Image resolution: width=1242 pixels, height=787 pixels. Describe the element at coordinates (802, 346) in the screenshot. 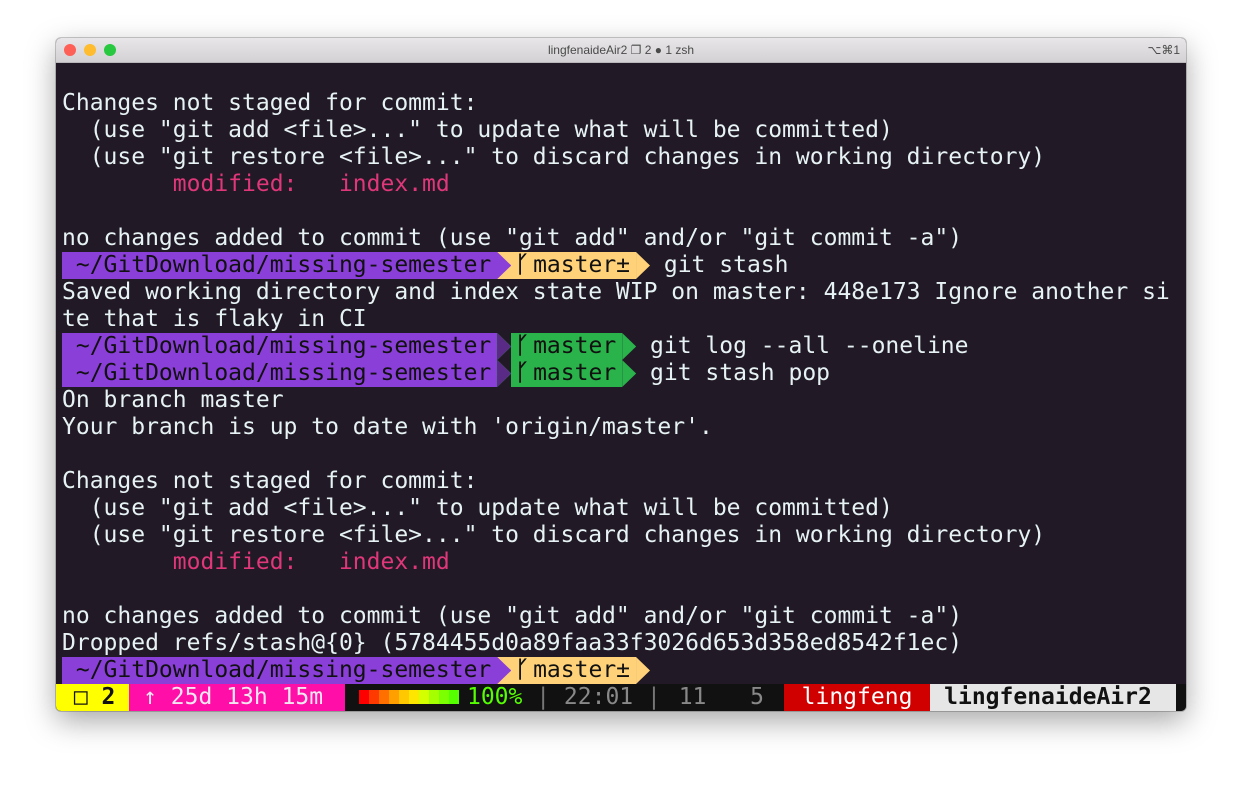

I see `prompt-command: git log --all --oneline` at that location.